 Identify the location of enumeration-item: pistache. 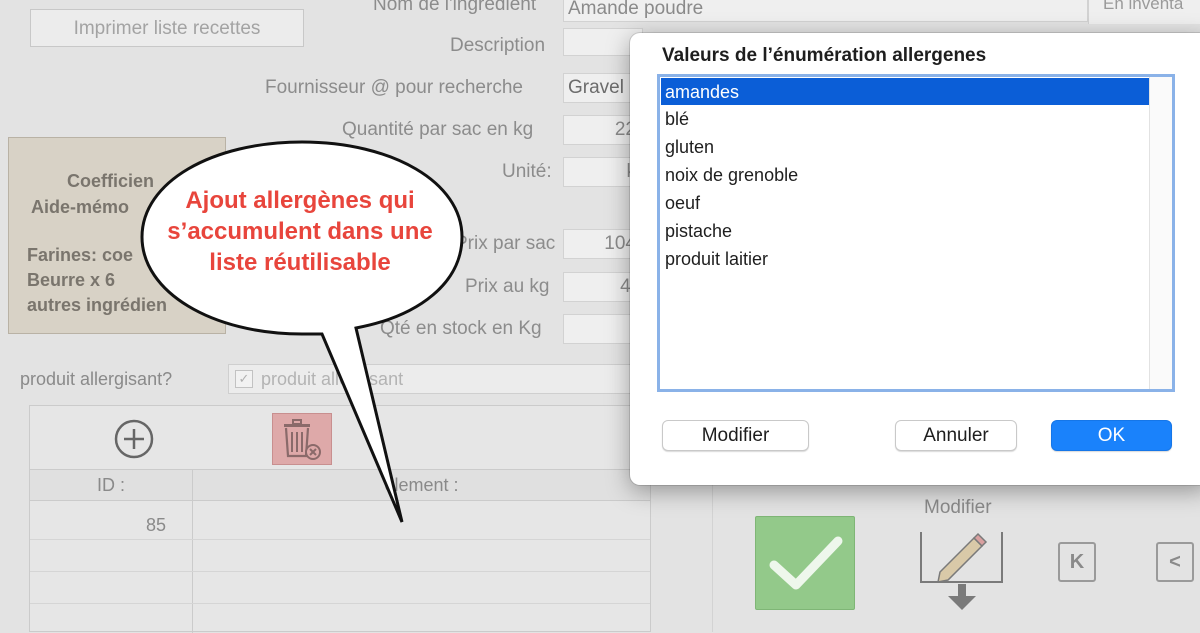
(905, 231).